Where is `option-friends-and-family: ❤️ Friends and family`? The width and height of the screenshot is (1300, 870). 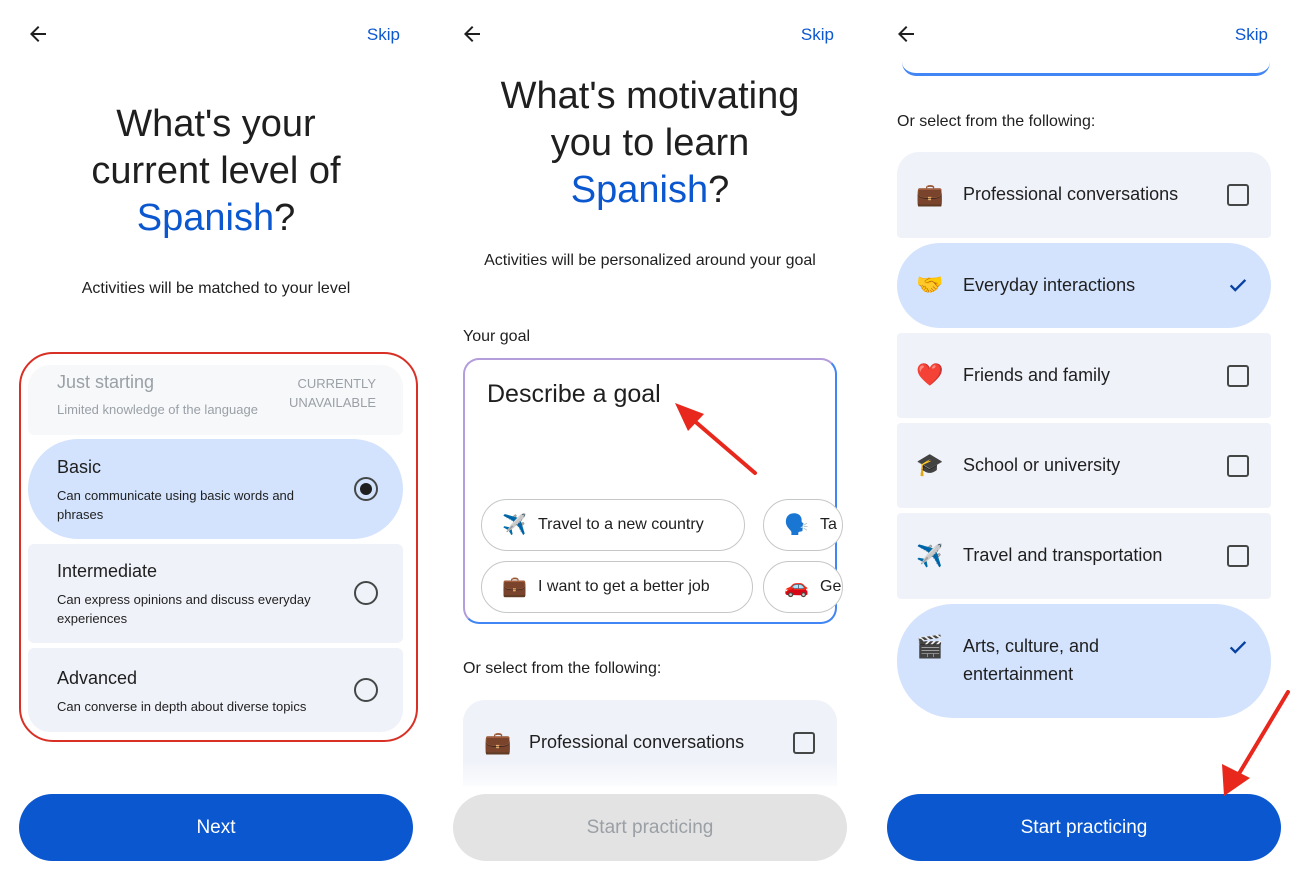 option-friends-and-family: ❤️ Friends and family is located at coordinates (1084, 375).